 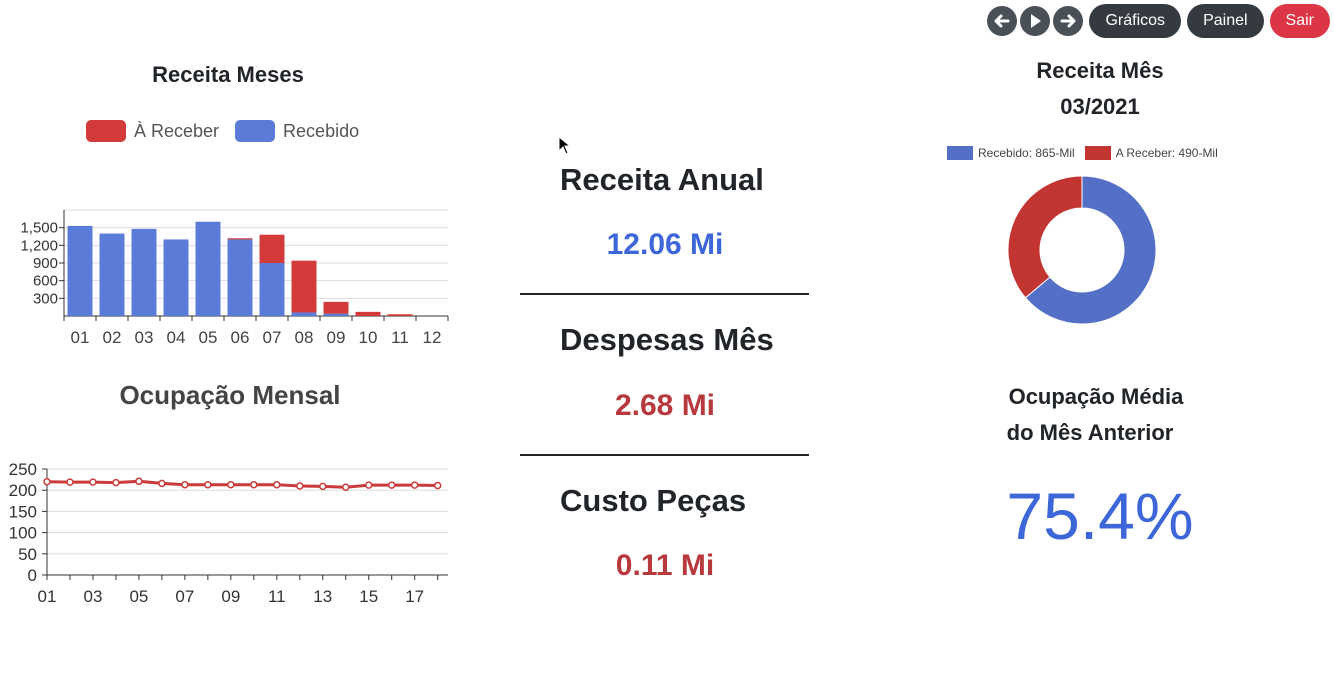 What do you see at coordinates (255, 131) in the screenshot?
I see `legend-swatch-blue` at bounding box center [255, 131].